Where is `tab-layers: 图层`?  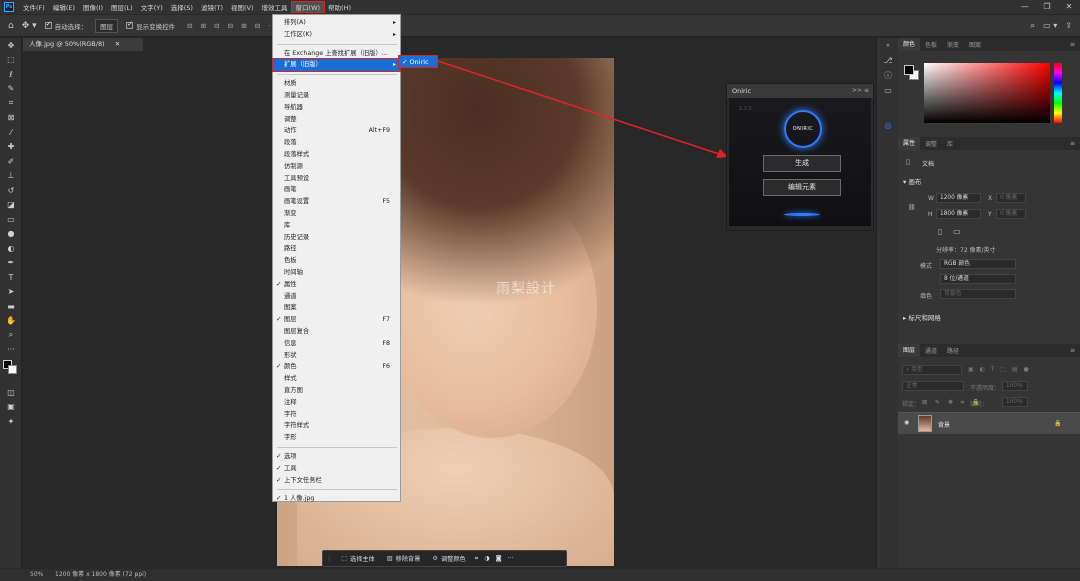
tab-layers: 图层 is located at coordinates (909, 350).